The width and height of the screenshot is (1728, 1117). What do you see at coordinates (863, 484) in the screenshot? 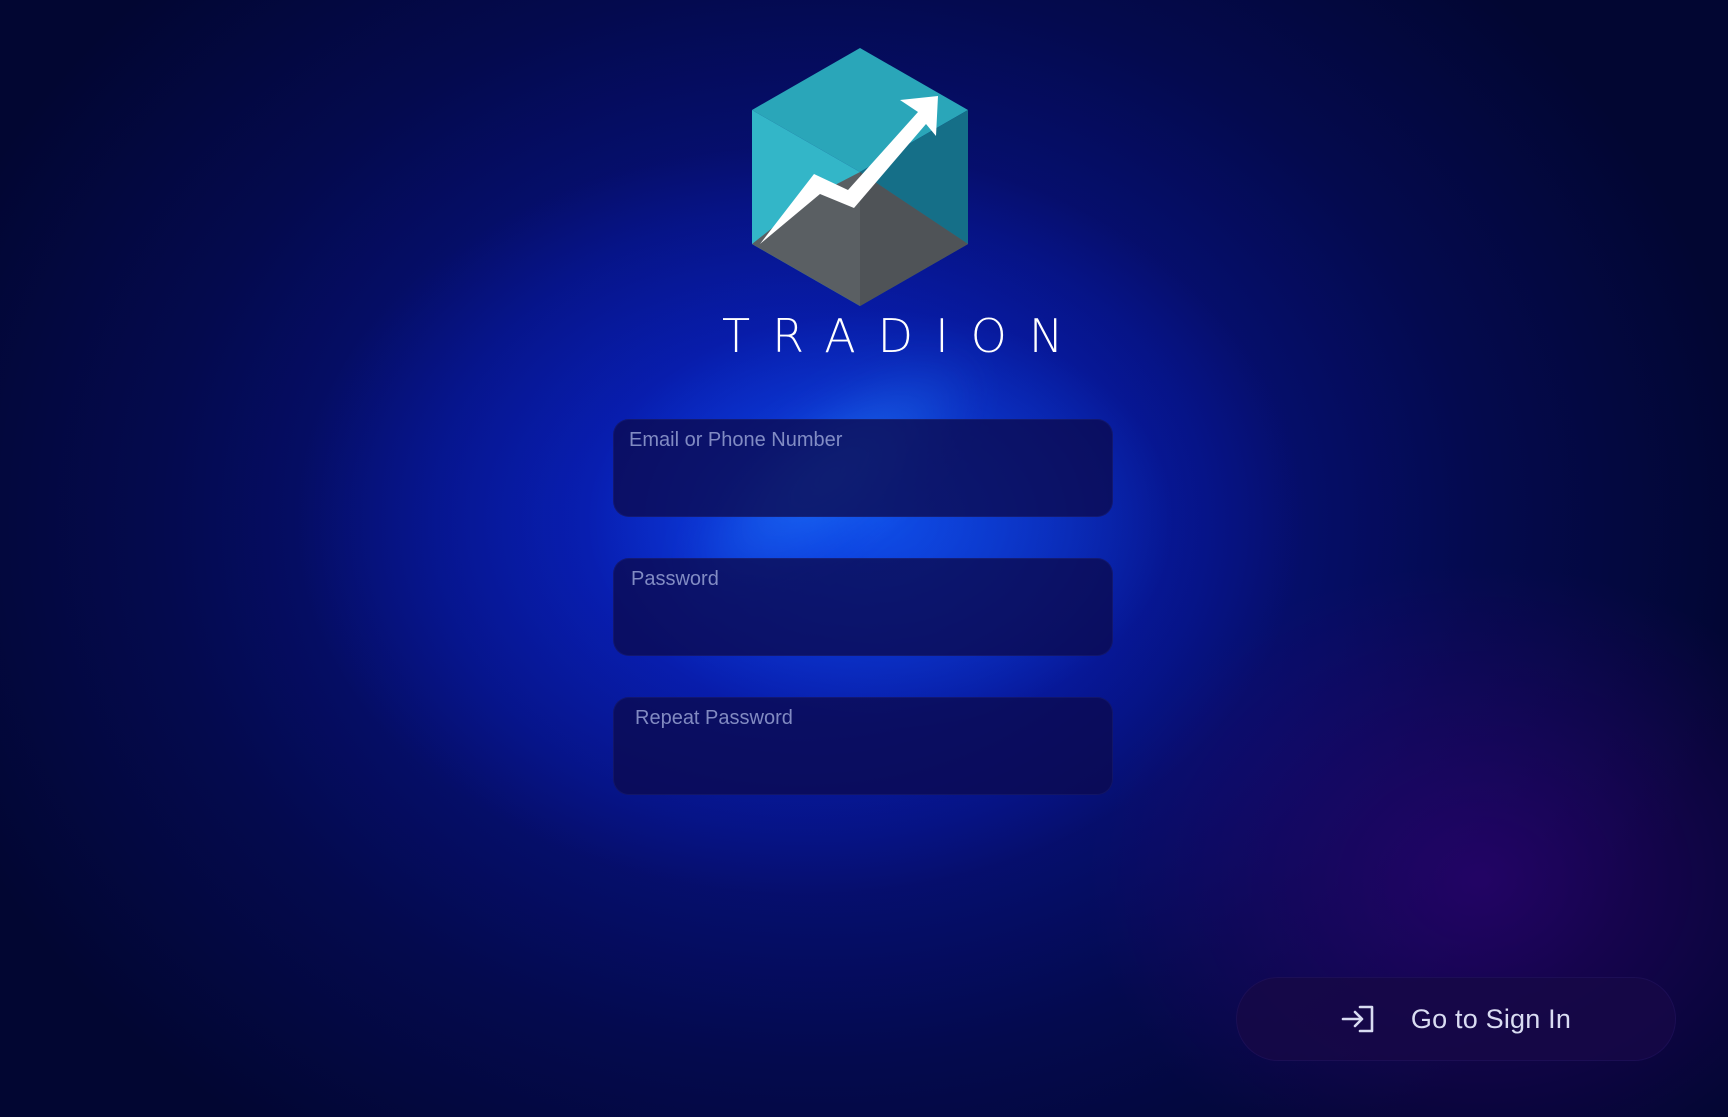
I see `email-input` at bounding box center [863, 484].